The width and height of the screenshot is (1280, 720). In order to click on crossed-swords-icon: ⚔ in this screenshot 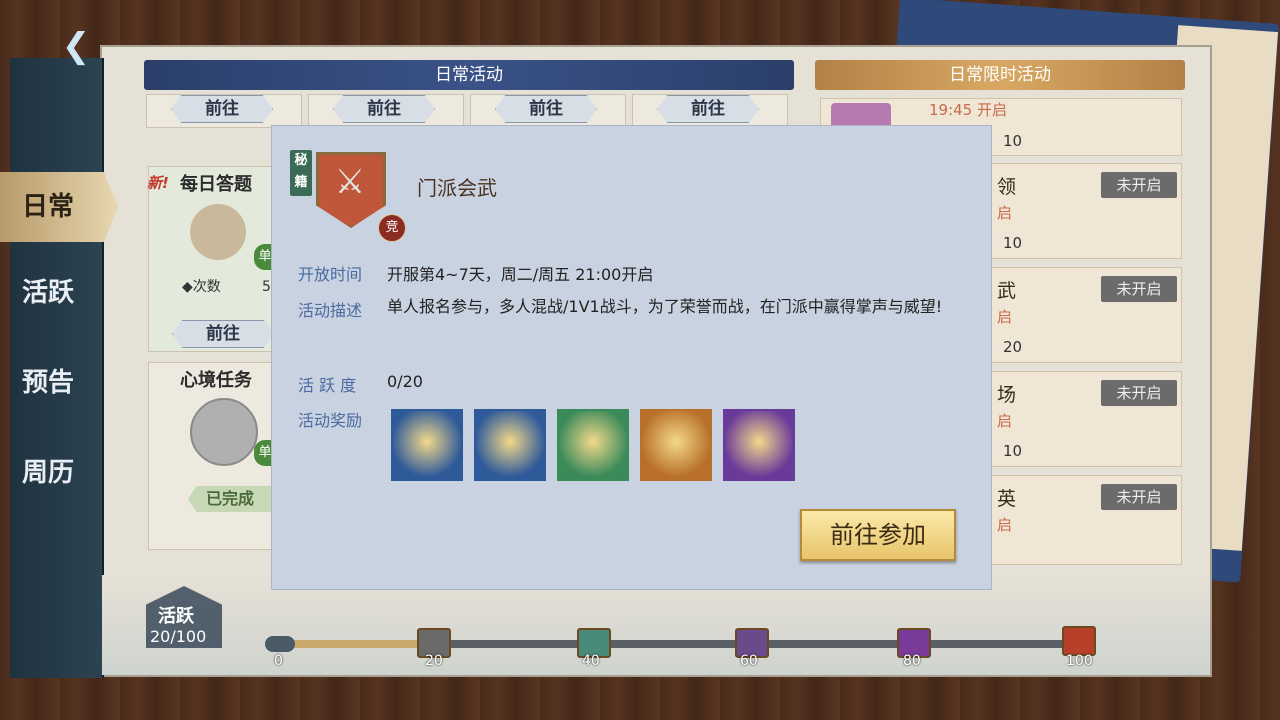, I will do `click(350, 182)`.